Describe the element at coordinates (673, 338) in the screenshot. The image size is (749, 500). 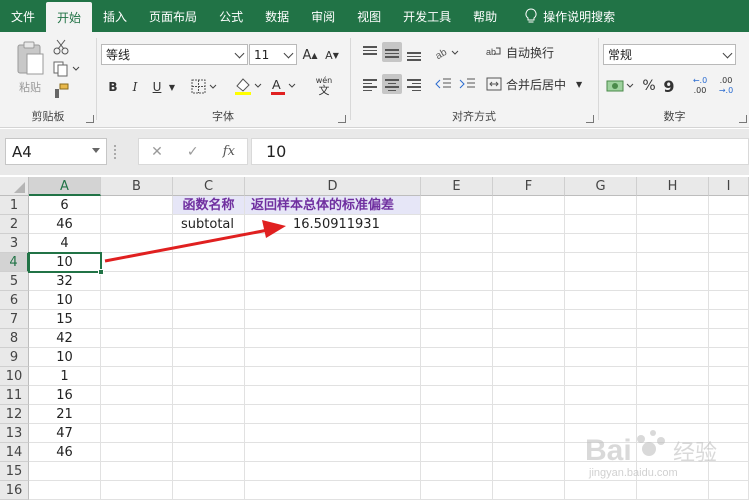
I see `cell-h8` at that location.